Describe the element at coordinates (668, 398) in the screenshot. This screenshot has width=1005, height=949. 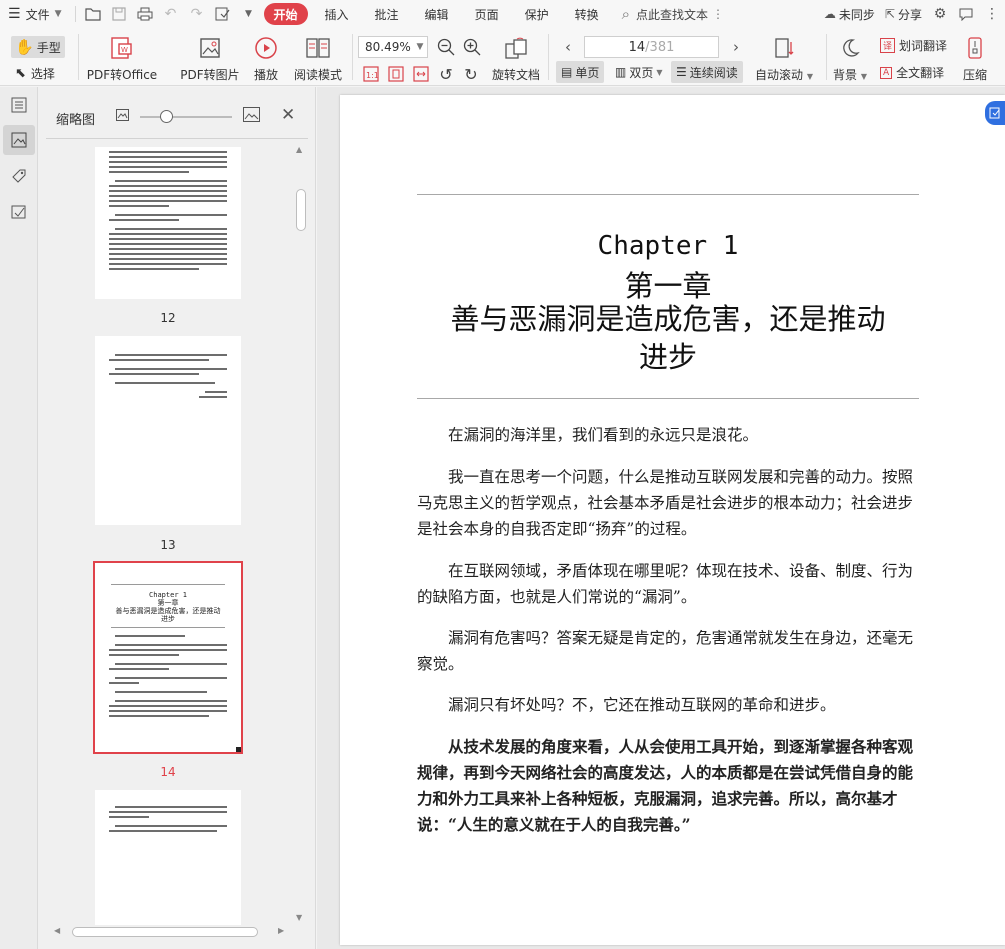
I see `bottom-rule` at that location.